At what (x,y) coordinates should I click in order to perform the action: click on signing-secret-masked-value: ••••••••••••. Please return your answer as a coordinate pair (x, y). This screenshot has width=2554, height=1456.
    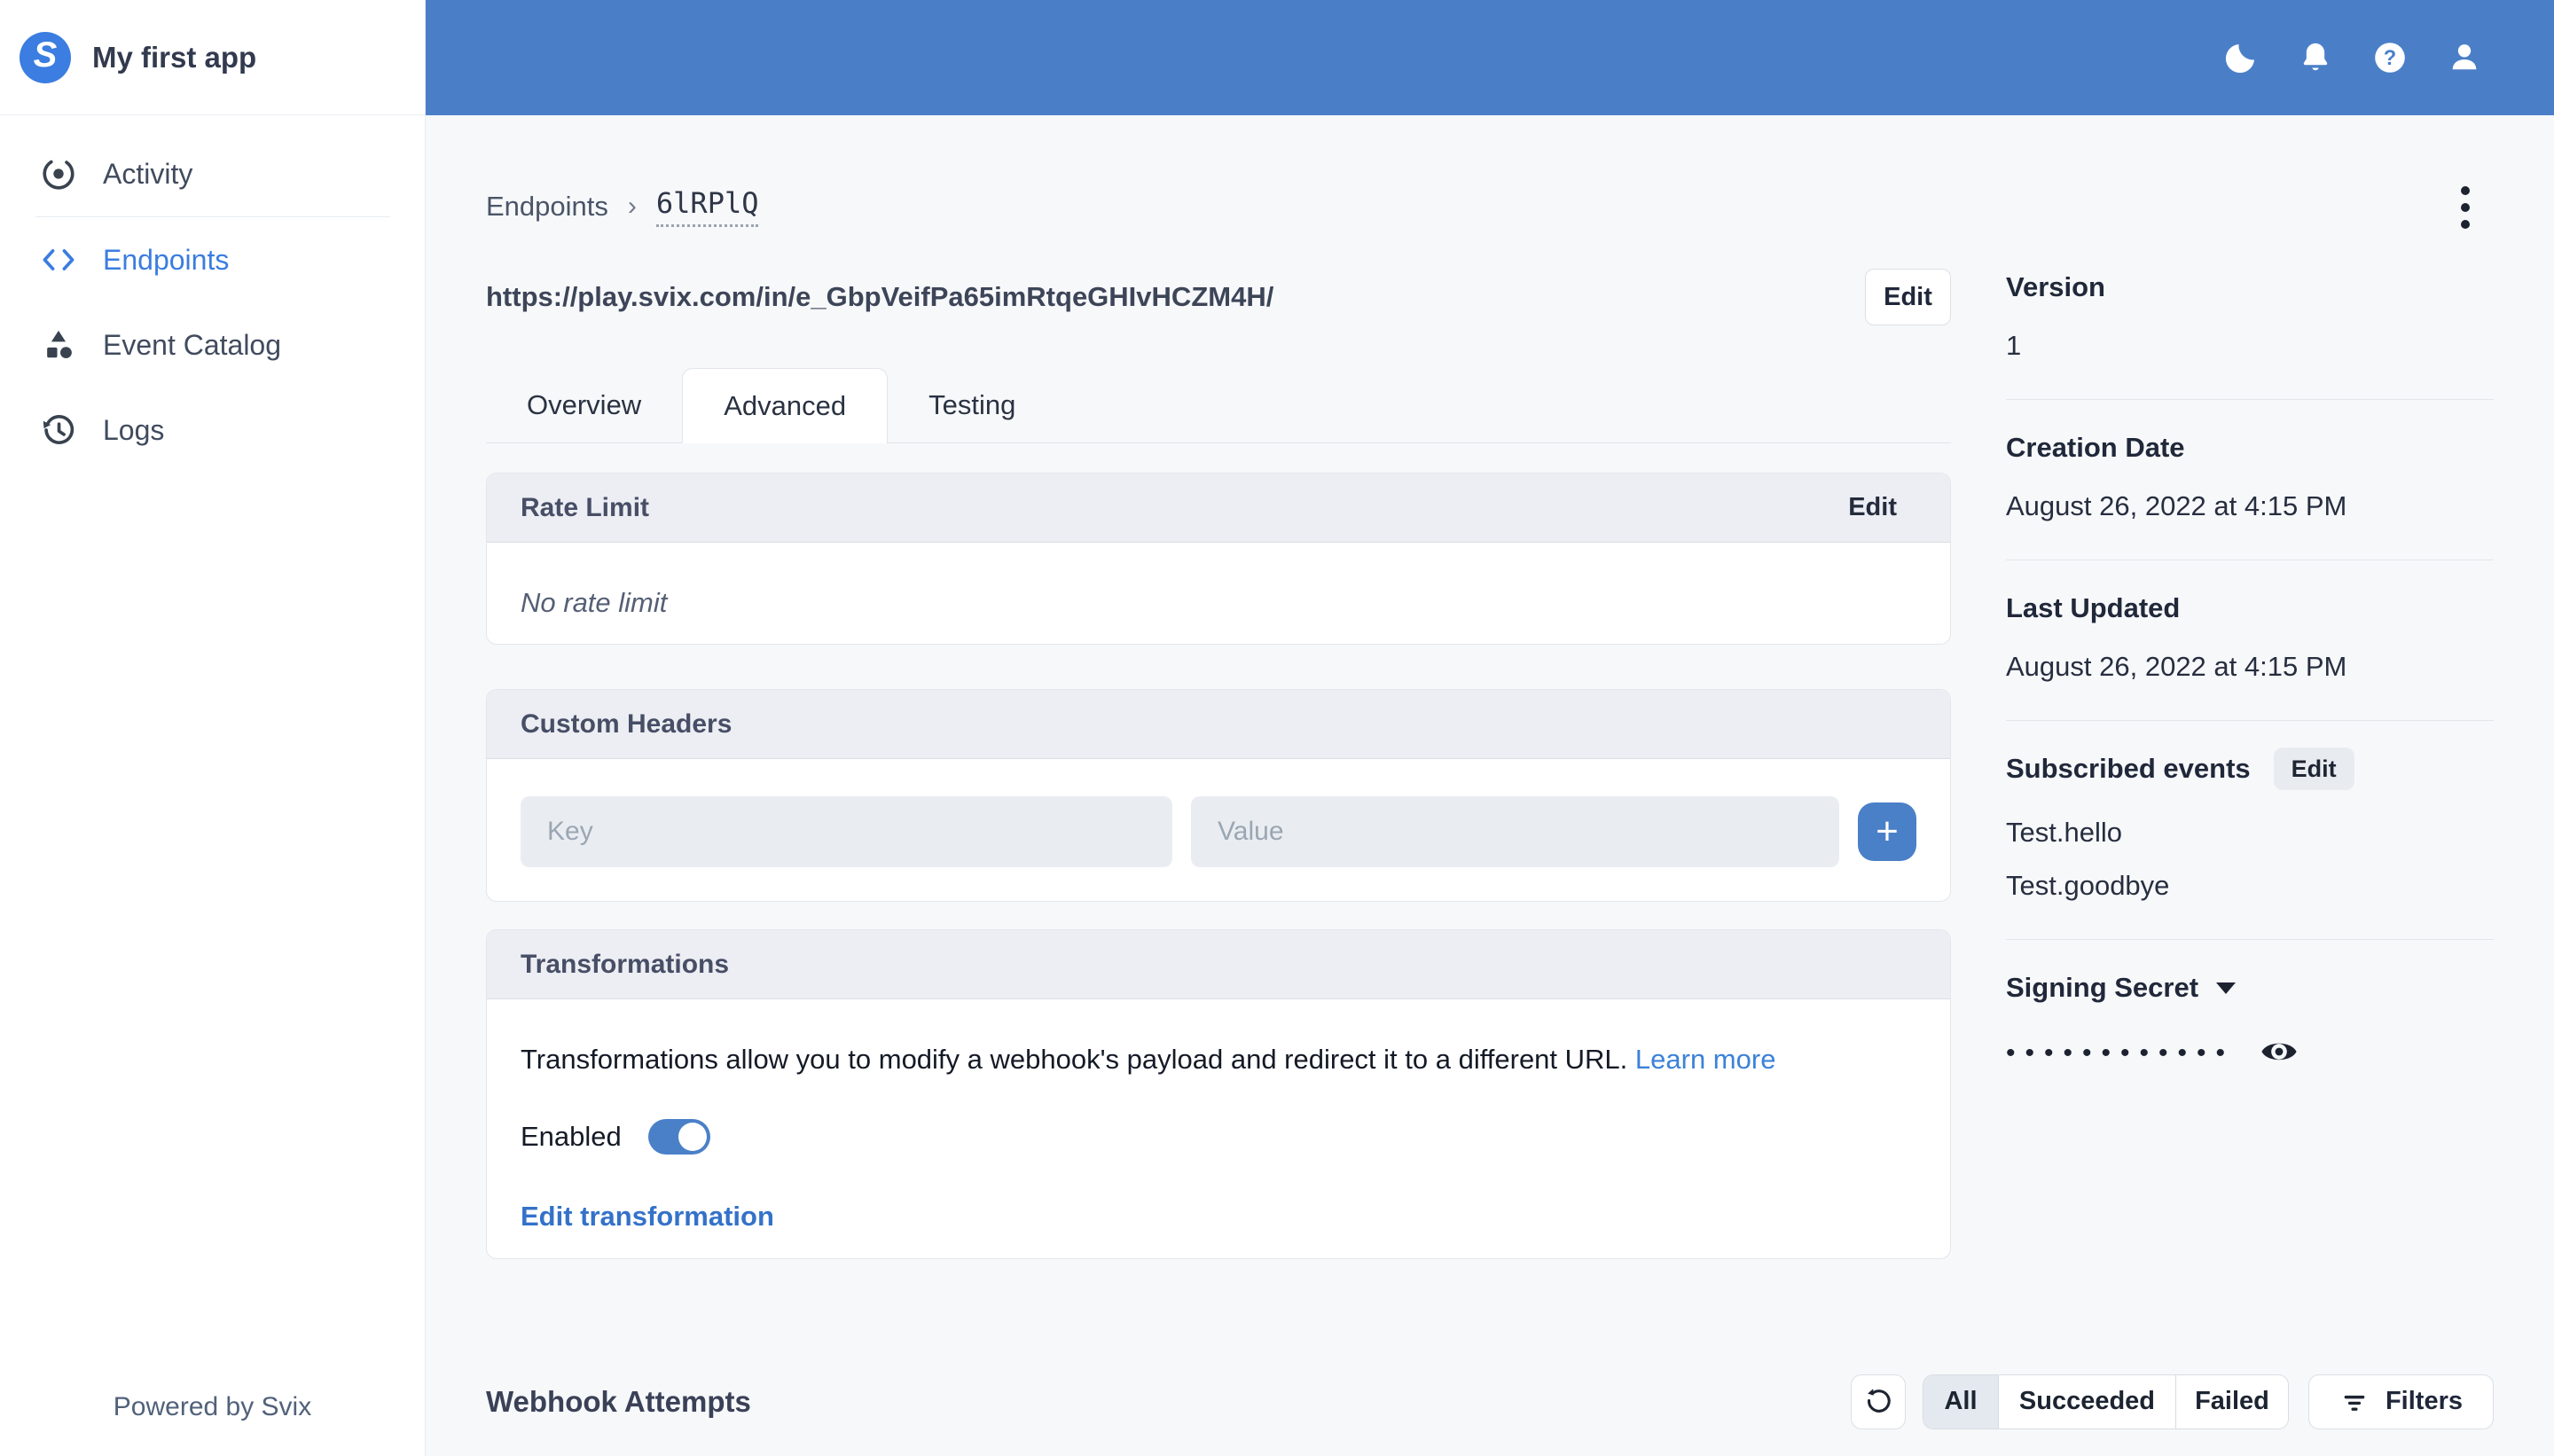
    Looking at the image, I should click on (2121, 1053).